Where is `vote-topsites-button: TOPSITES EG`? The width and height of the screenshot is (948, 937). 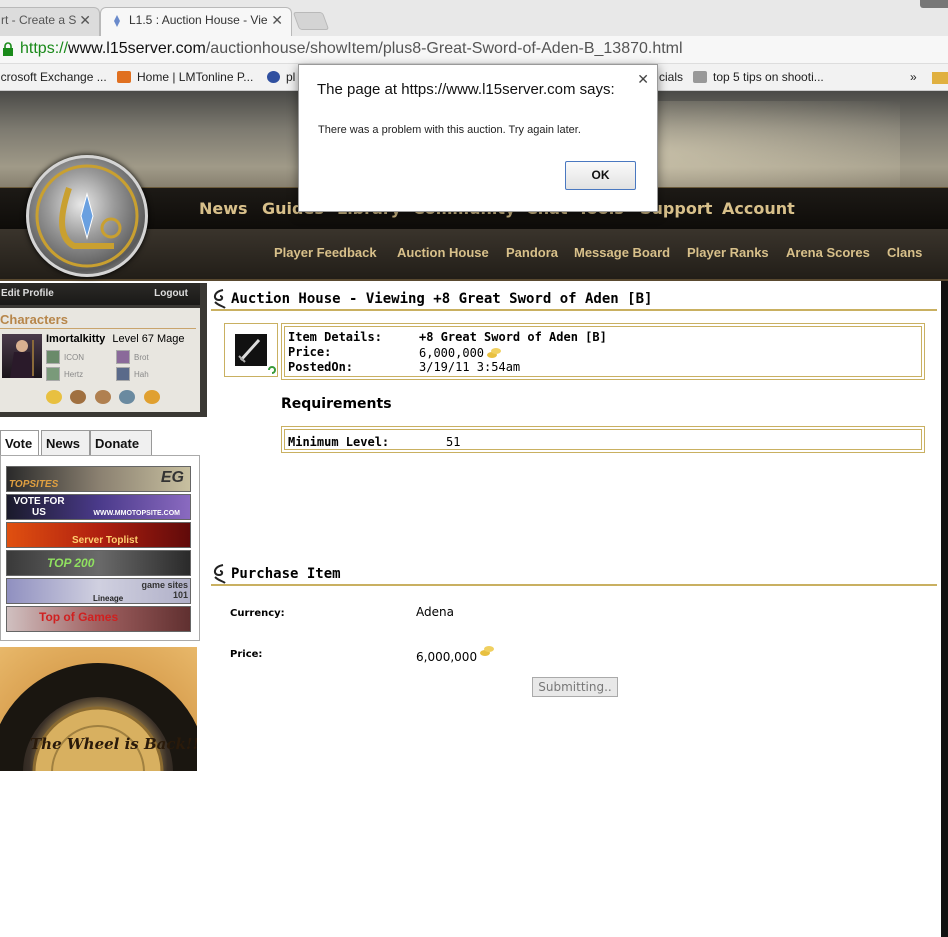 vote-topsites-button: TOPSITES EG is located at coordinates (98, 479).